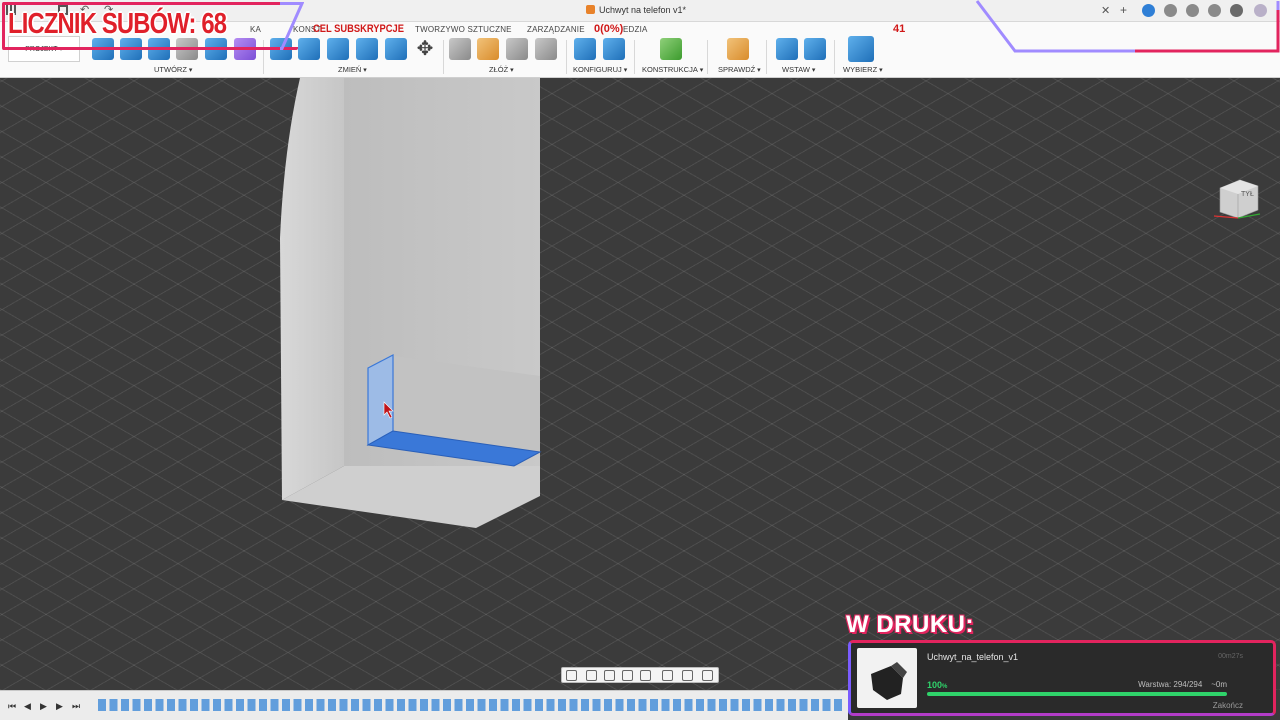 Image resolution: width=1280 pixels, height=720 pixels. What do you see at coordinates (863, 69) in the screenshot?
I see `group-select: WYBIERZ` at bounding box center [863, 69].